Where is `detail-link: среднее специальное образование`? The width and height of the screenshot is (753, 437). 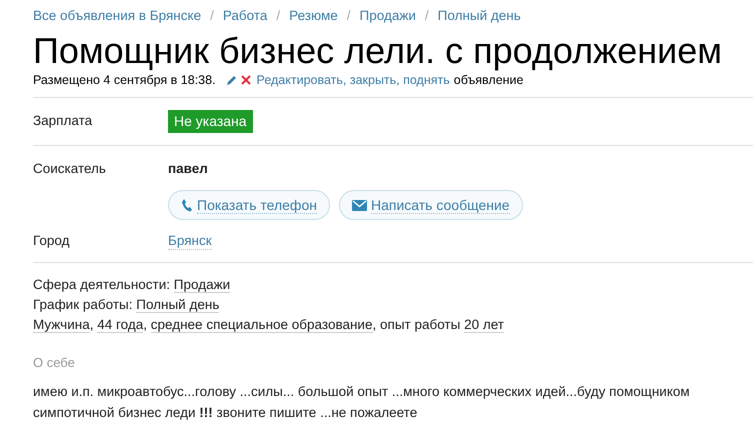
detail-link: среднее специальное образование is located at coordinates (261, 325).